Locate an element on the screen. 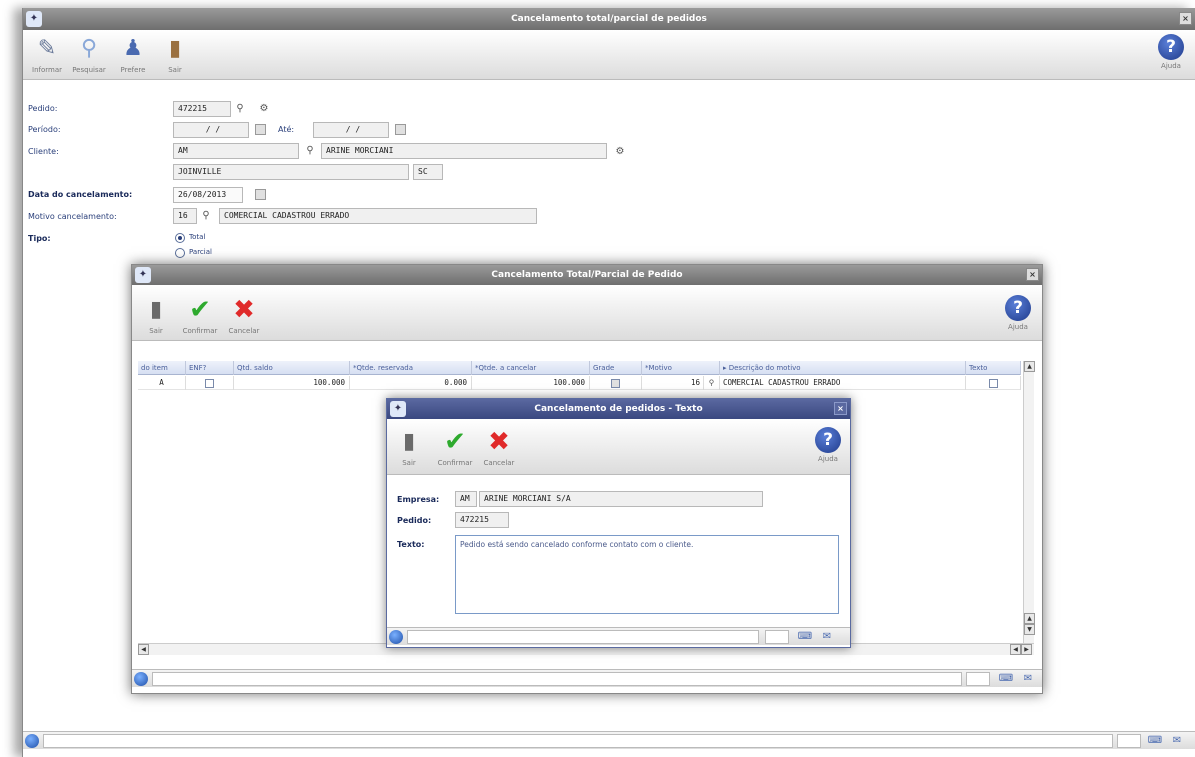 The height and width of the screenshot is (757, 1195). col-header-texto: Texto is located at coordinates (993, 368).